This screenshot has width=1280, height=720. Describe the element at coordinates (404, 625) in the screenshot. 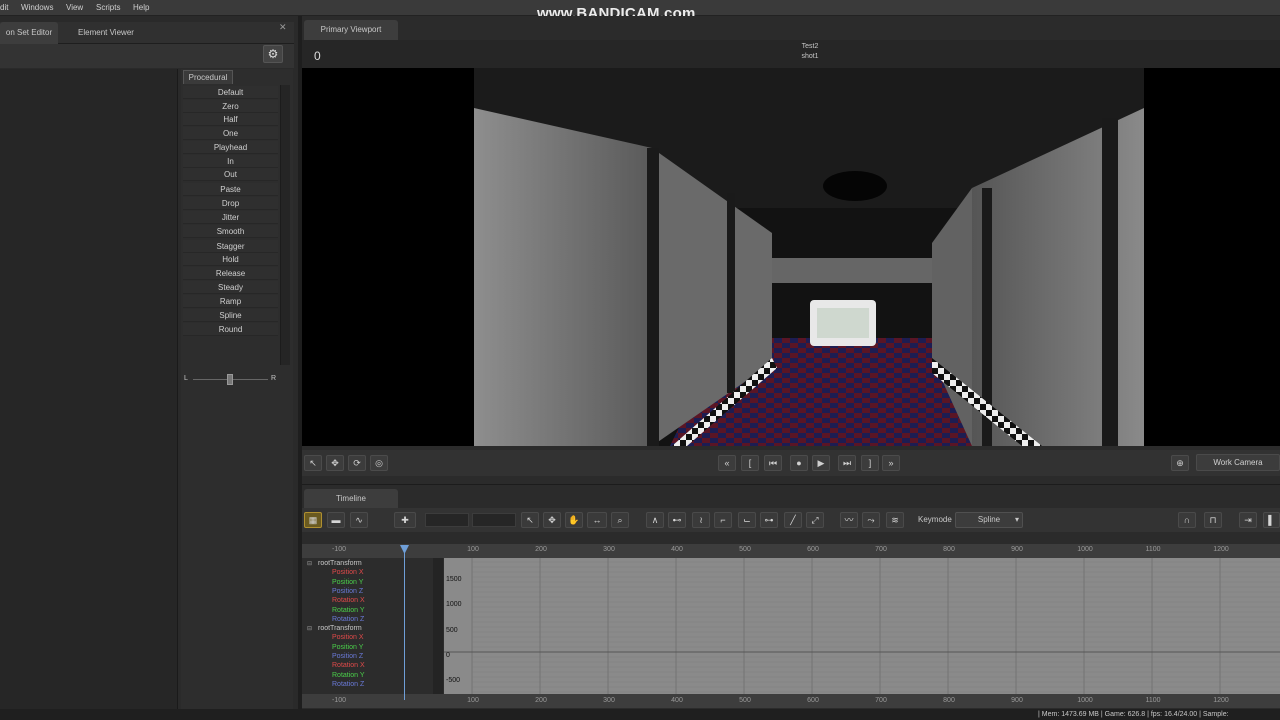

I see `playhead-line` at that location.